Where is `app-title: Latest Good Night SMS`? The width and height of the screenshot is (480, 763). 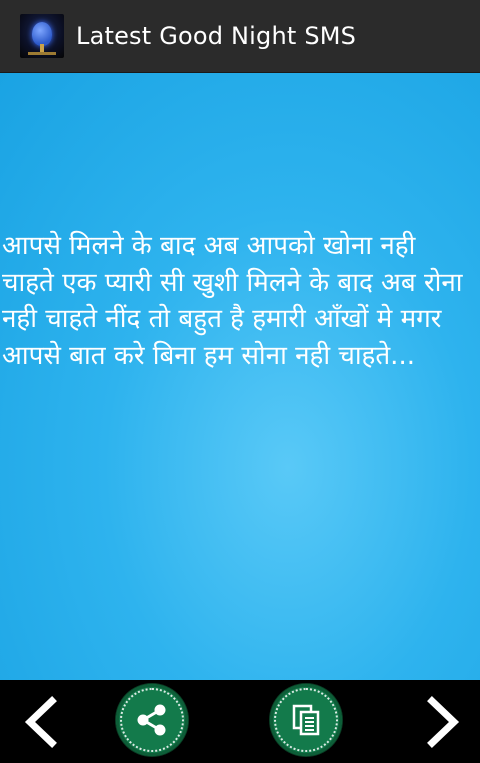
app-title: Latest Good Night SMS is located at coordinates (216, 36).